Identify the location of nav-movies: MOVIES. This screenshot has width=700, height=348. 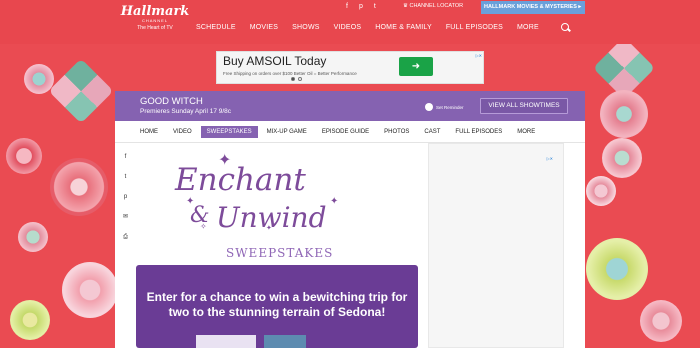
(264, 27).